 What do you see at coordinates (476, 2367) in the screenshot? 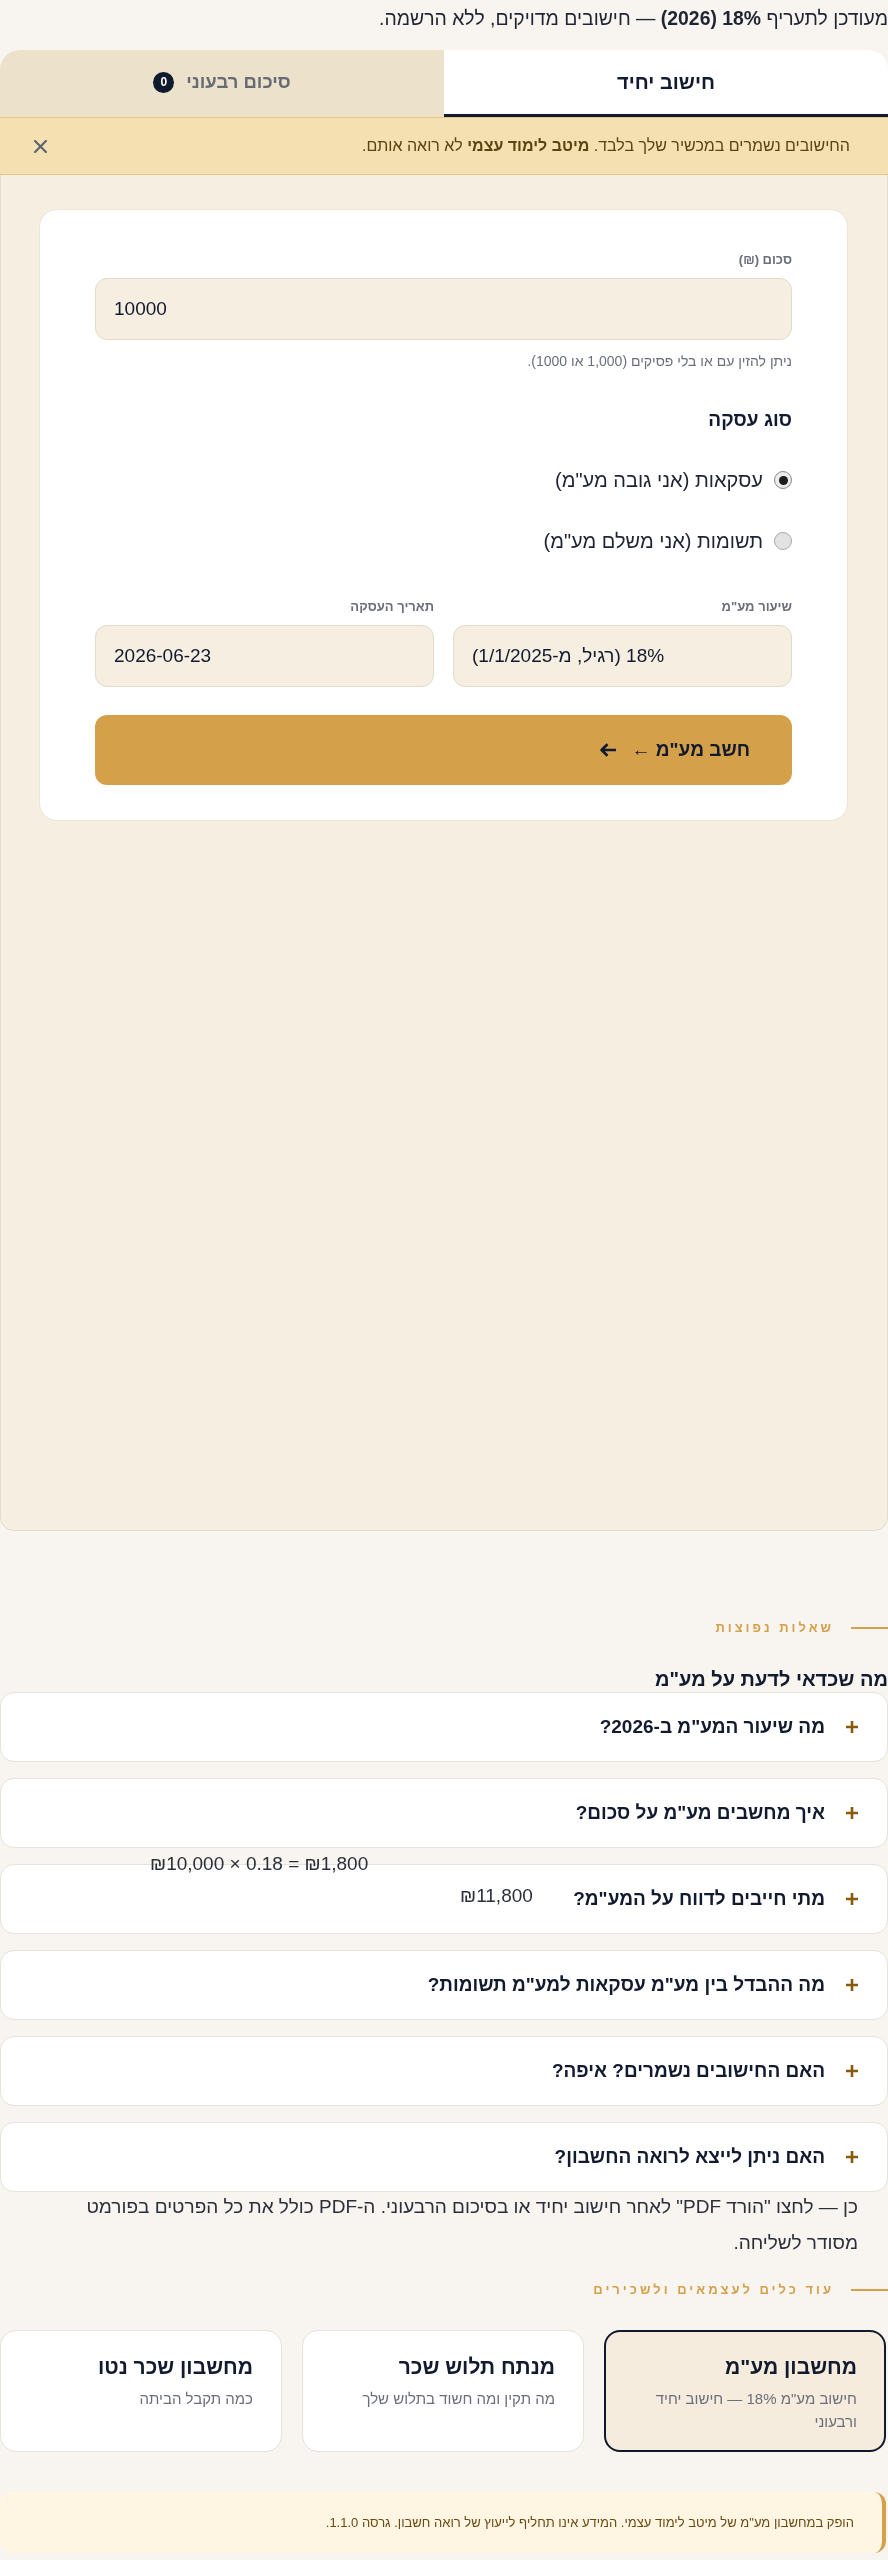
I see `tool-title: מנתח תלוש שכר` at bounding box center [476, 2367].